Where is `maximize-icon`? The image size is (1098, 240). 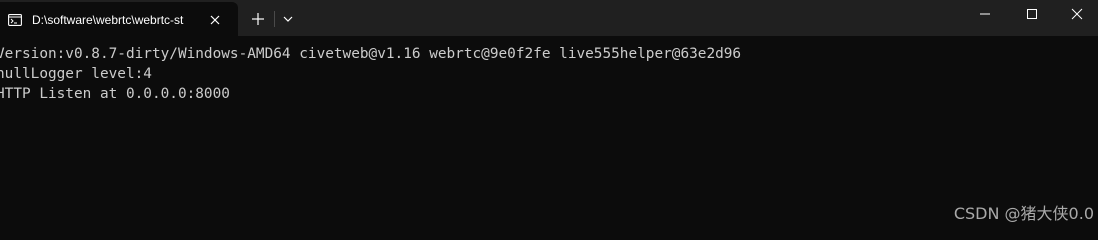 maximize-icon is located at coordinates (1032, 16).